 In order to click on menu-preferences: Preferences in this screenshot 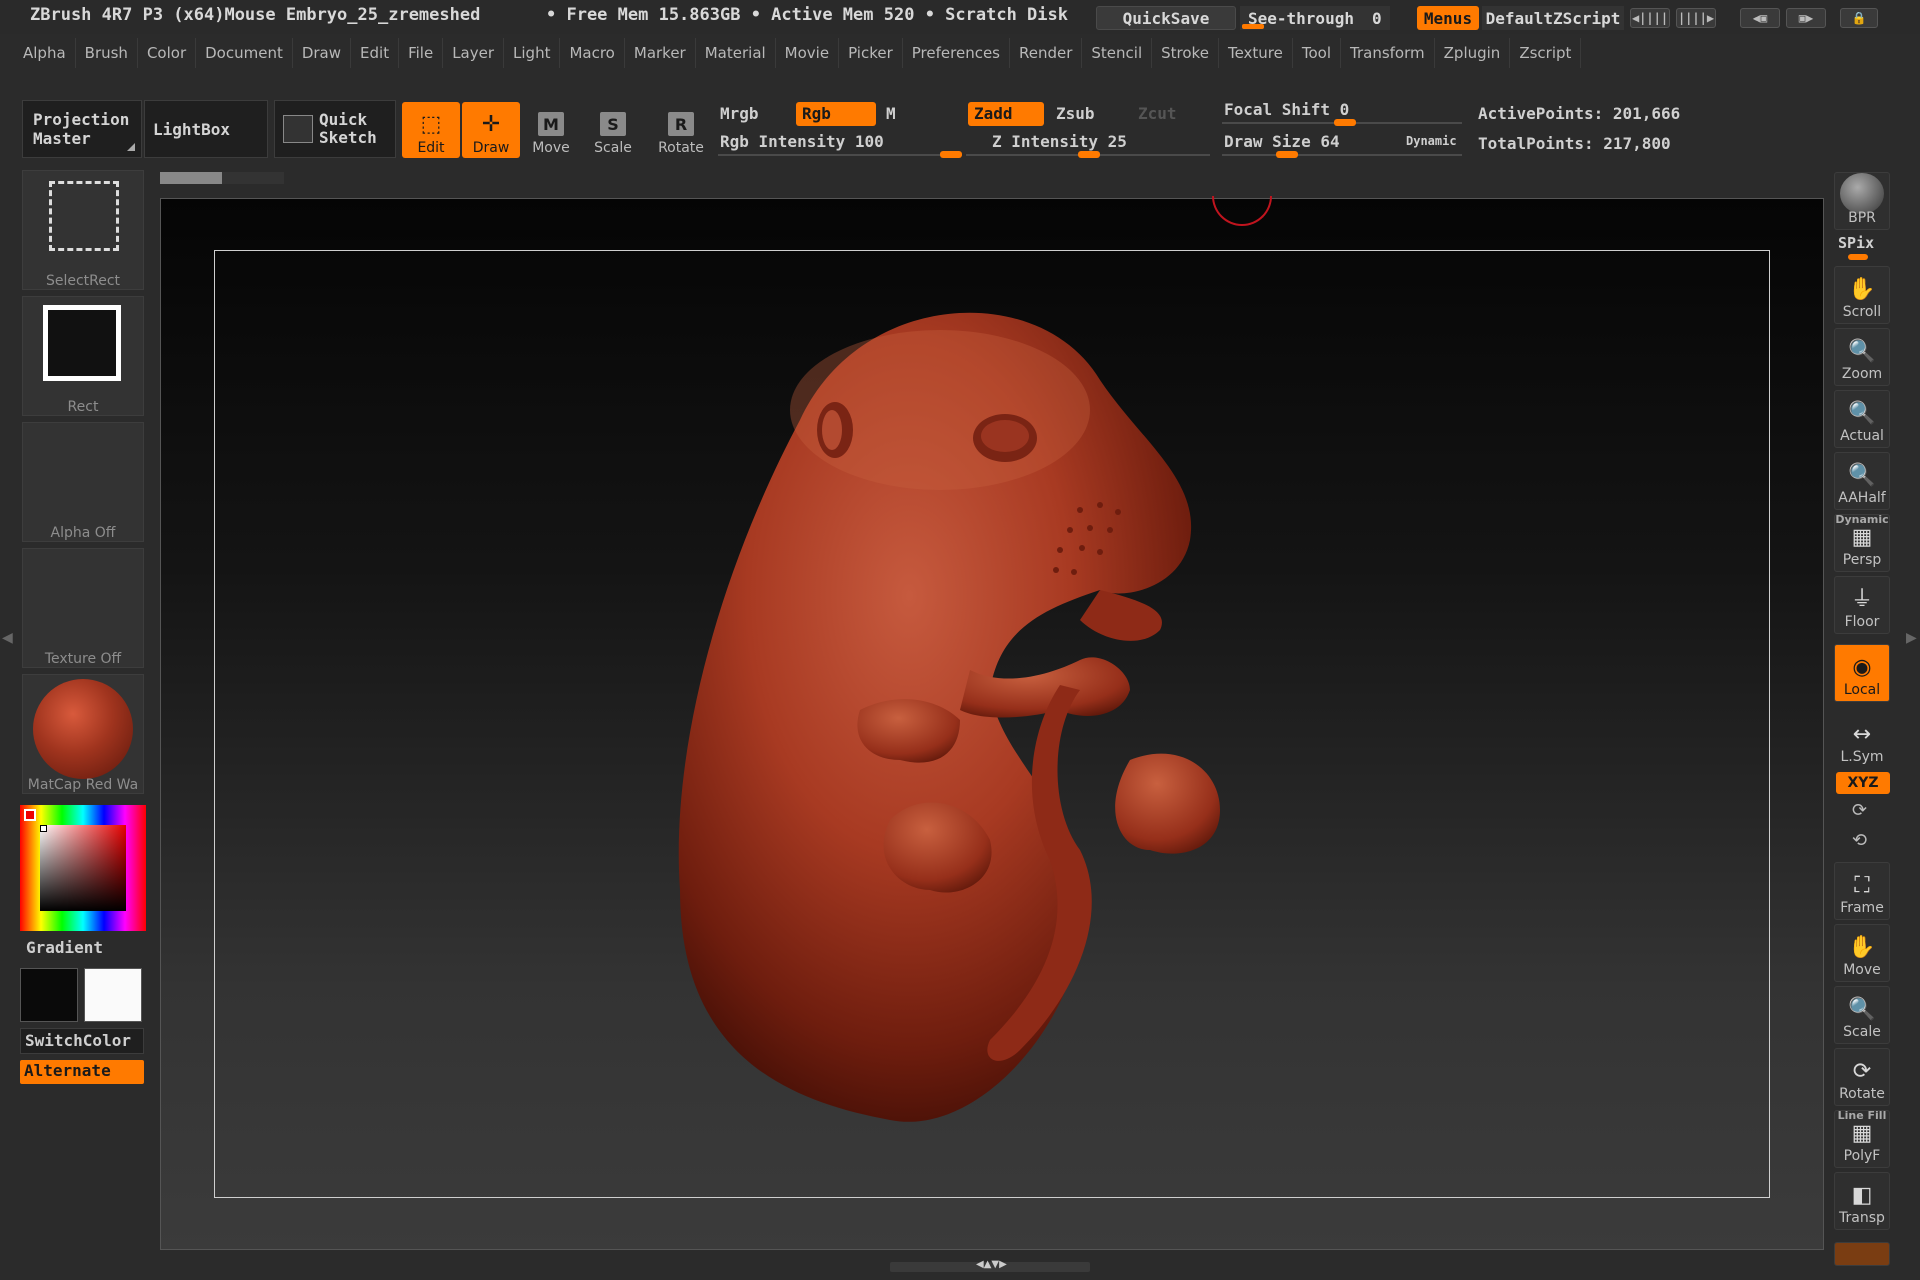, I will do `click(956, 53)`.